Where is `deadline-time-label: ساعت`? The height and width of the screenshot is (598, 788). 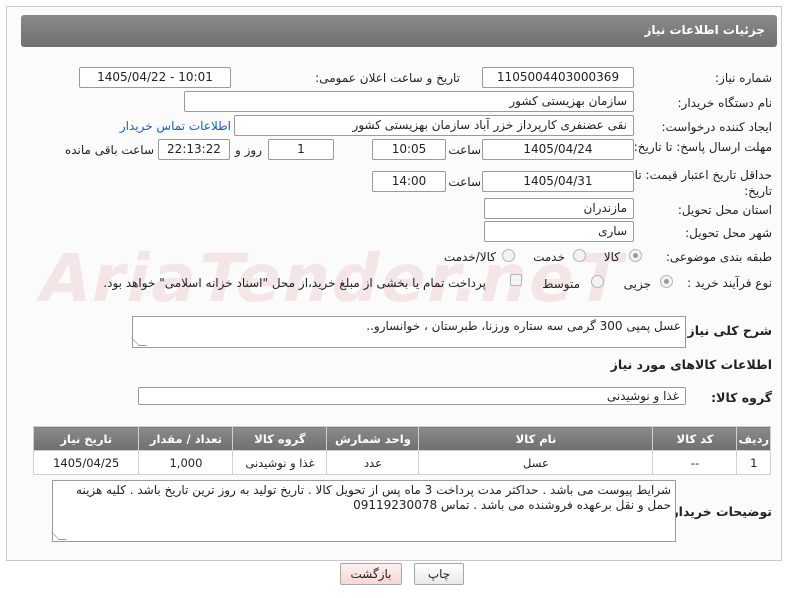
deadline-time-label: ساعت is located at coordinates (464, 150).